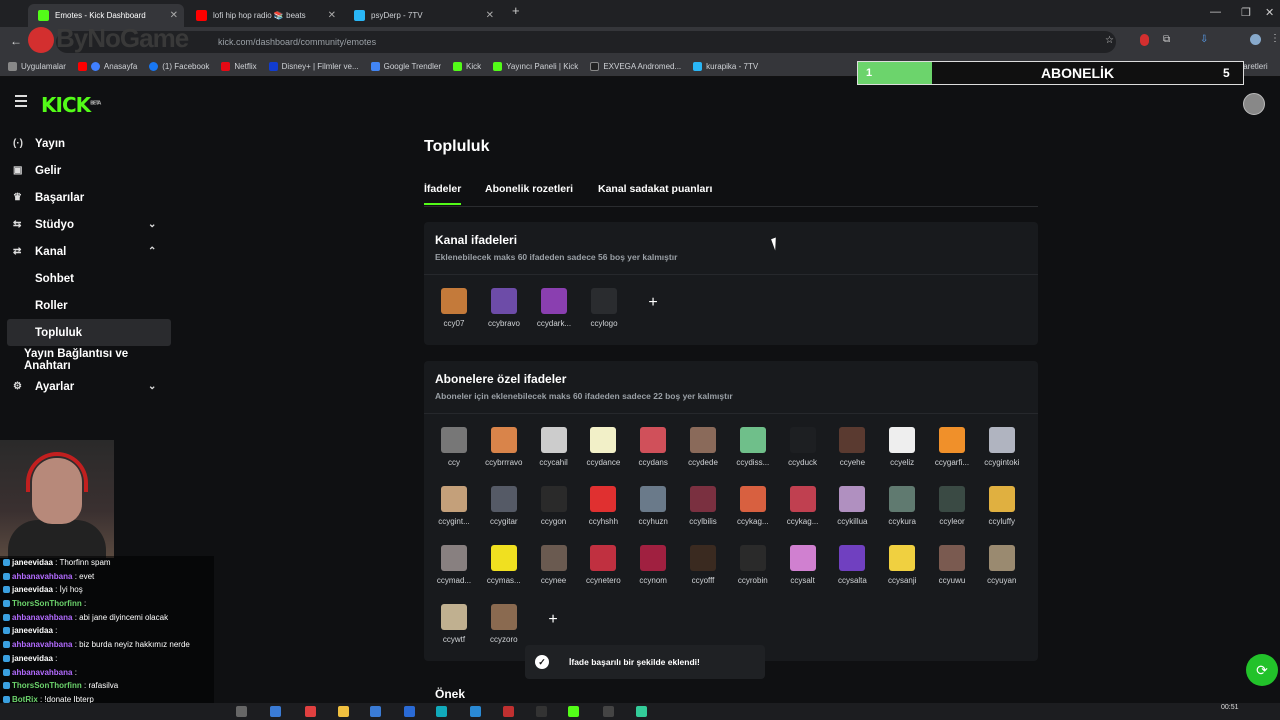 The height and width of the screenshot is (720, 1280). I want to click on emote-item: ccyluffy, so click(1002, 506).